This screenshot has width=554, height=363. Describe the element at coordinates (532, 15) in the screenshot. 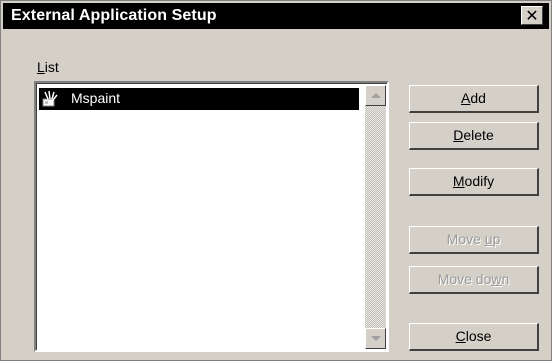

I see `close-icon: ✕` at that location.